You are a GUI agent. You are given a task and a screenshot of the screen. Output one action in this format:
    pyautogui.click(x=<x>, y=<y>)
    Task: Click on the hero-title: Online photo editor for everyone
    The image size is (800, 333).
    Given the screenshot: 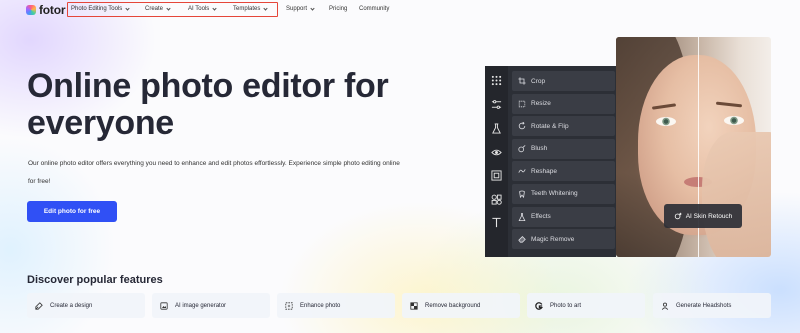 What is the action you would take?
    pyautogui.click(x=208, y=104)
    